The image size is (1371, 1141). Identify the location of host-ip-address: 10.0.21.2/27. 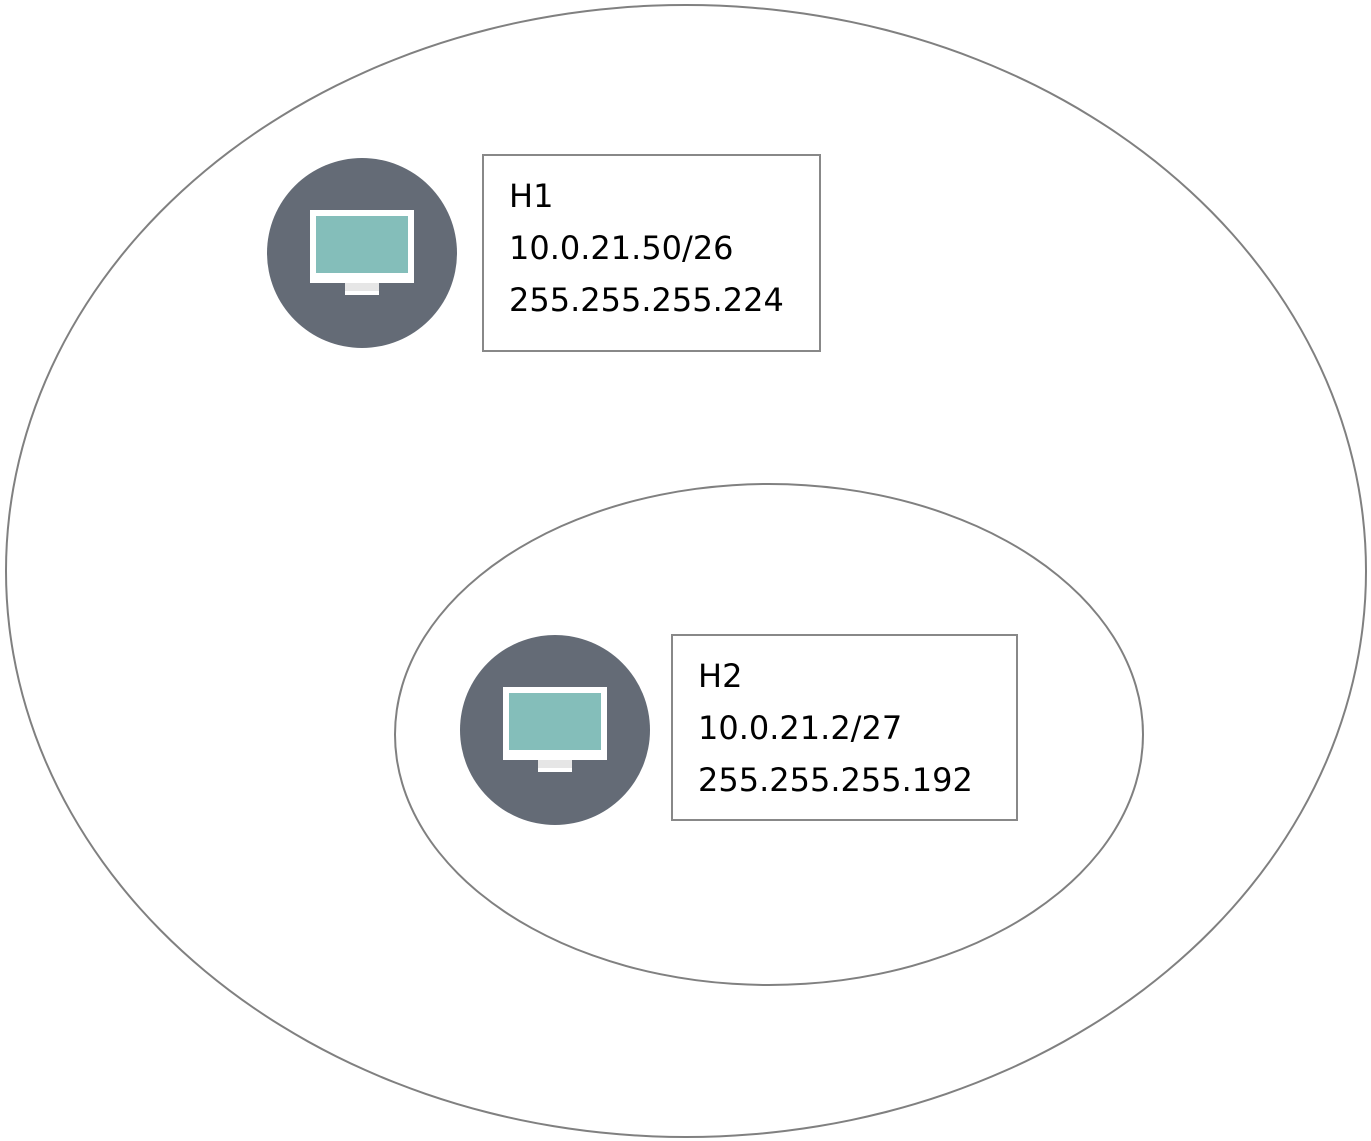
(800, 728).